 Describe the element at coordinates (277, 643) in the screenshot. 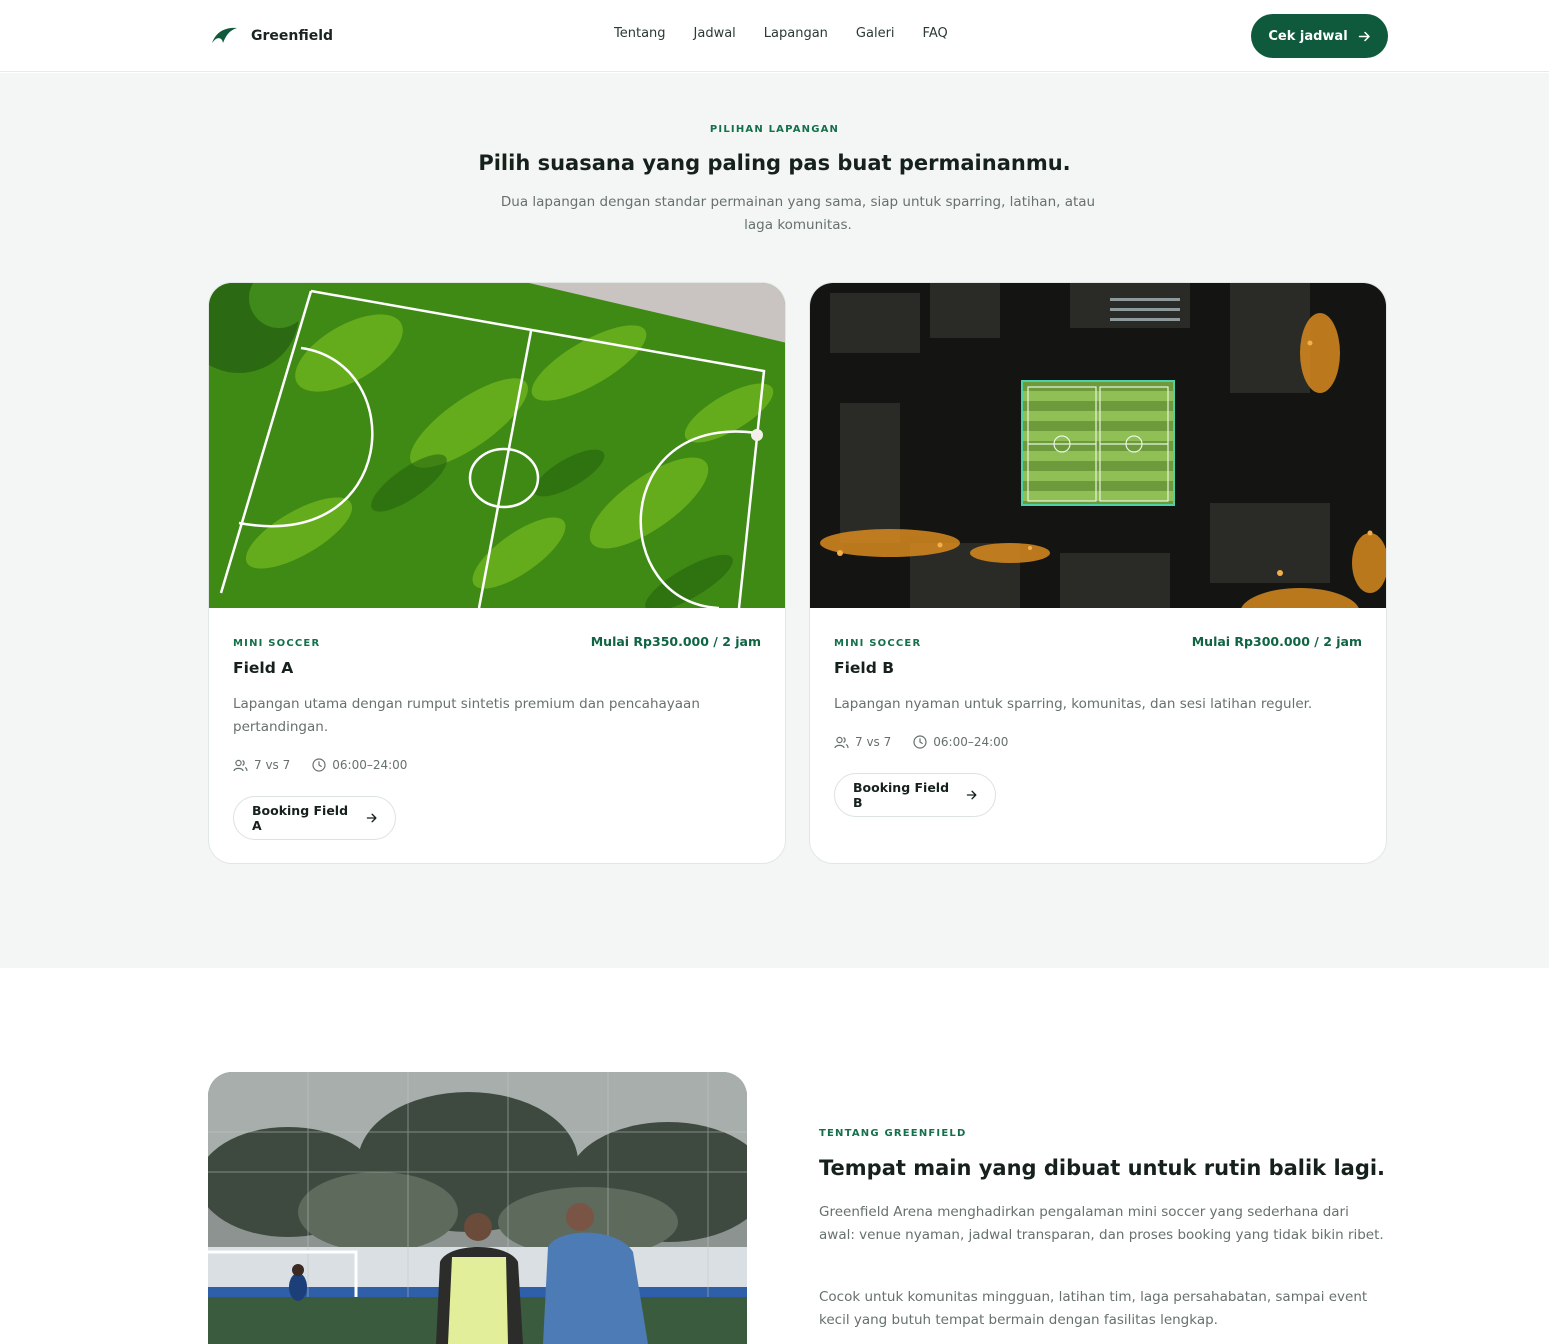

I see `field-a-tag: MINI SOCCER` at that location.